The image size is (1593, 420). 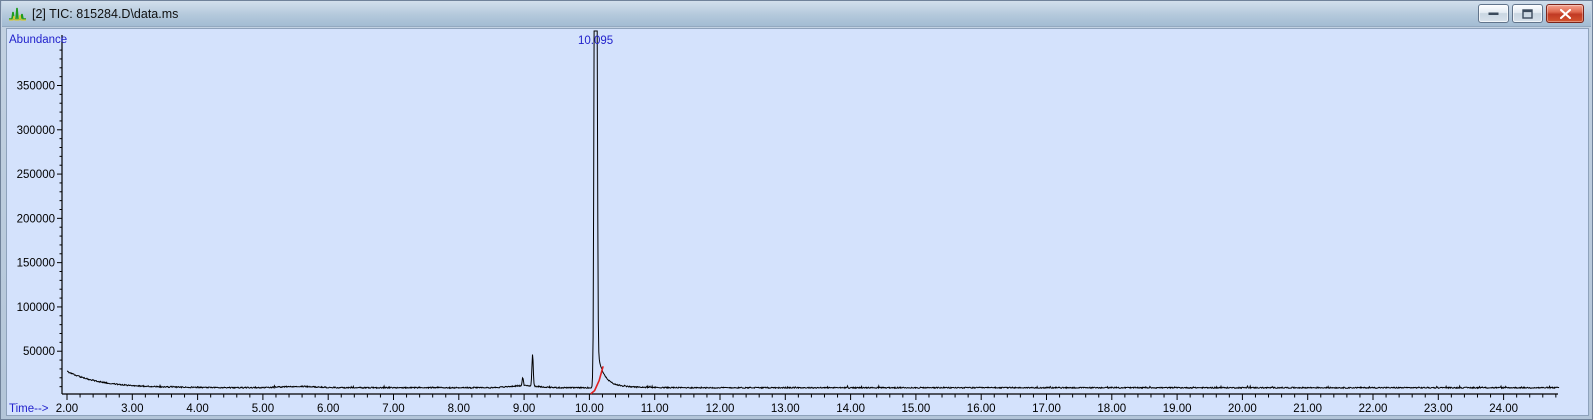 What do you see at coordinates (1046, 409) in the screenshot?
I see `x-tick-label: 17.00` at bounding box center [1046, 409].